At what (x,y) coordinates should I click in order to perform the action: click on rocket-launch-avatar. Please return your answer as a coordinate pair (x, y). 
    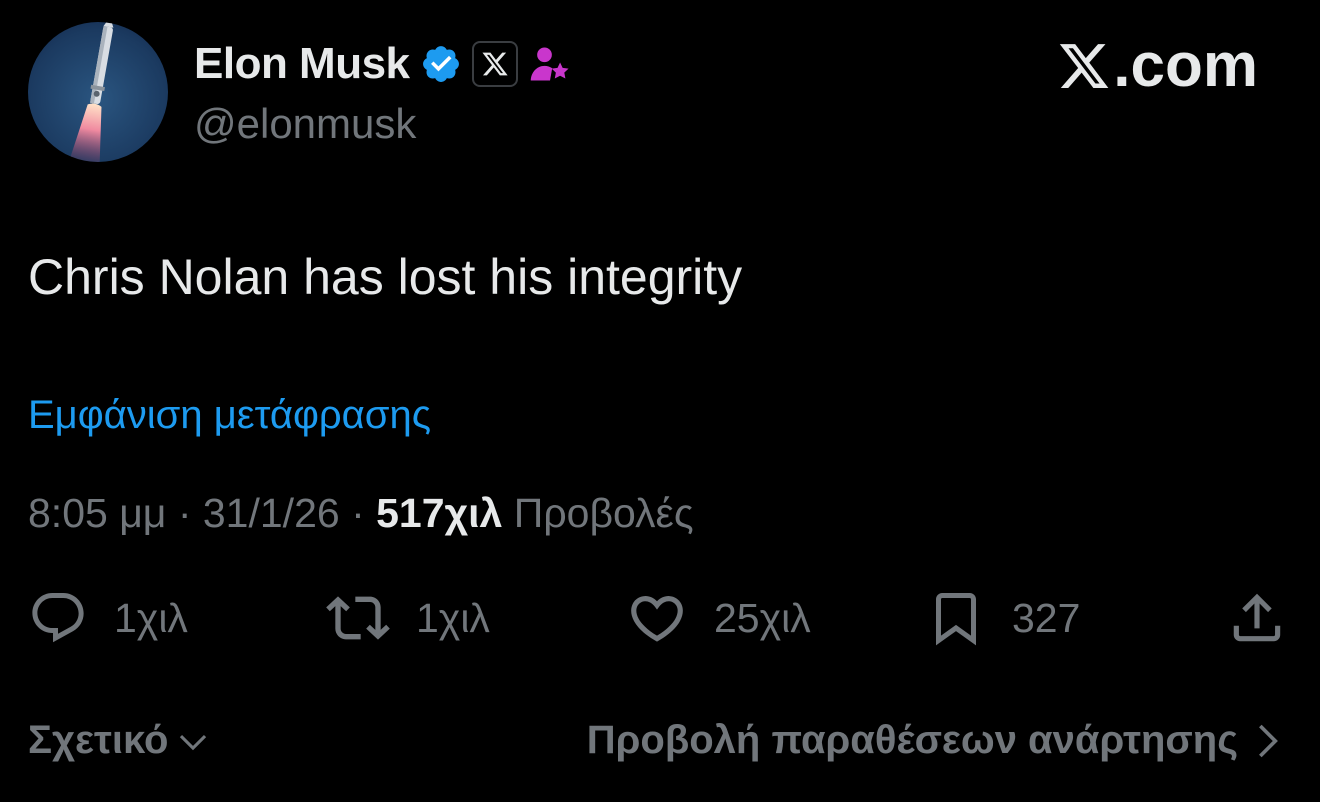
    Looking at the image, I should click on (98, 92).